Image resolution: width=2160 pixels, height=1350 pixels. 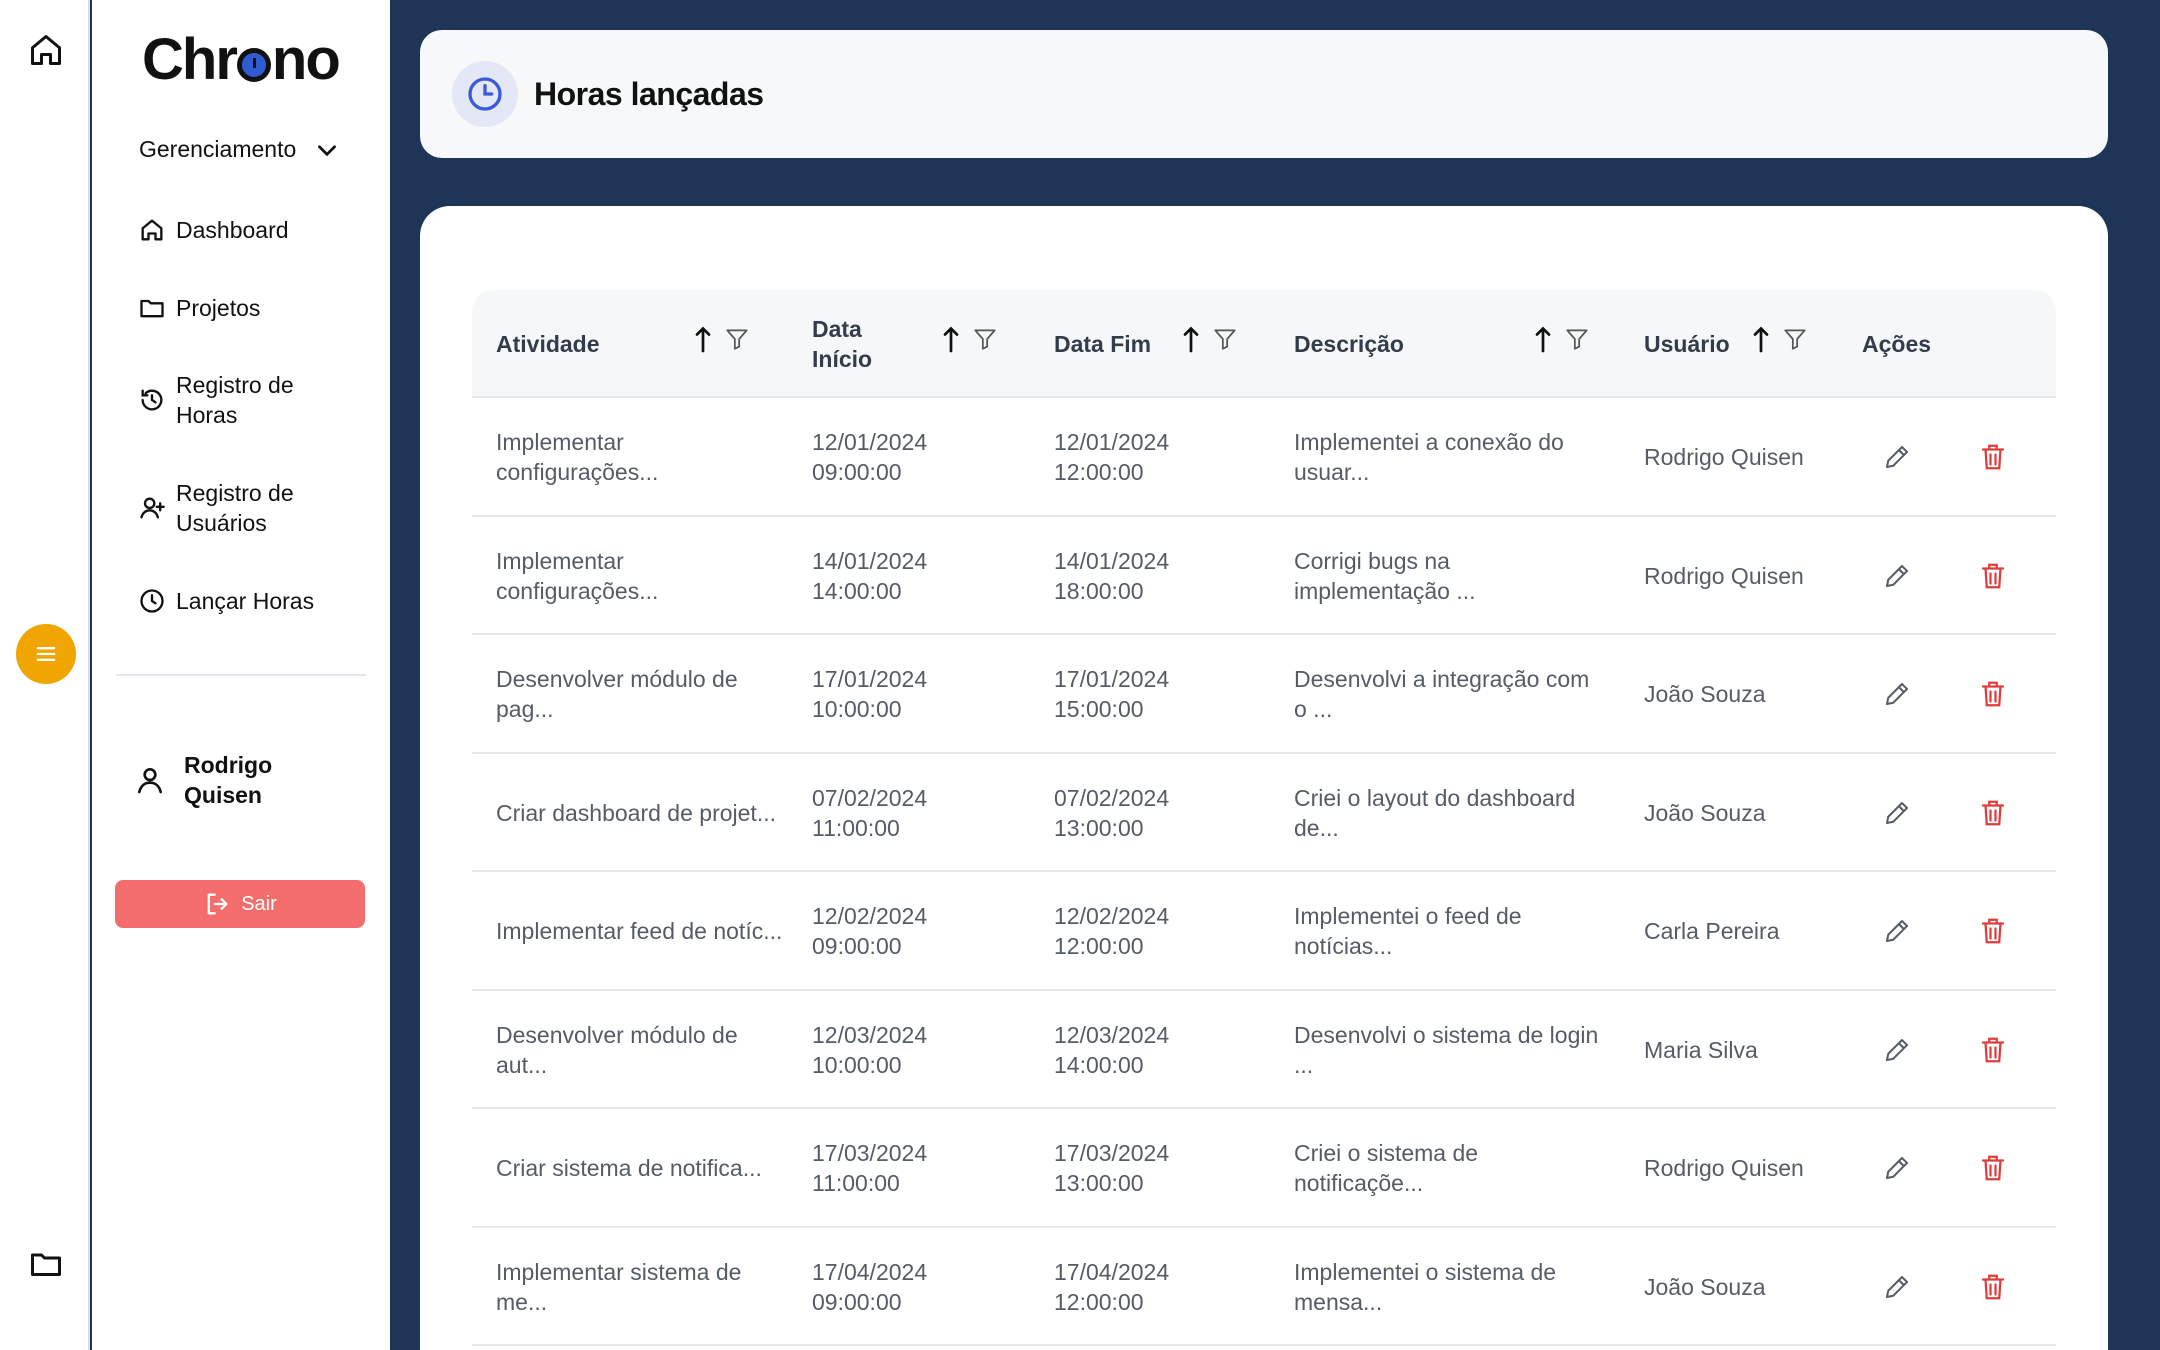 What do you see at coordinates (235, 508) in the screenshot?
I see `sidebar-item-label: Registro de Usuários` at bounding box center [235, 508].